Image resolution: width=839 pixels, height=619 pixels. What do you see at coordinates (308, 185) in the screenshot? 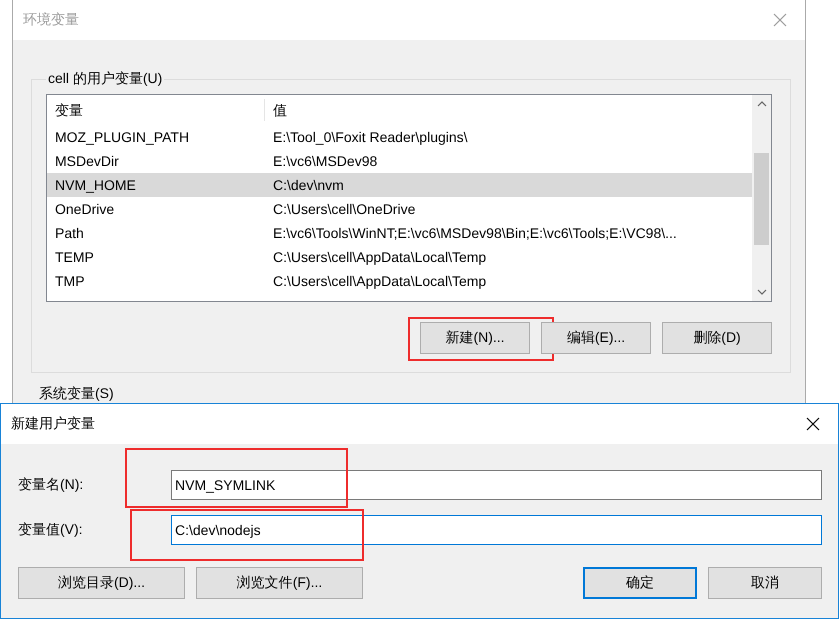
I see `variable-value: C:\dev\nvm` at bounding box center [308, 185].